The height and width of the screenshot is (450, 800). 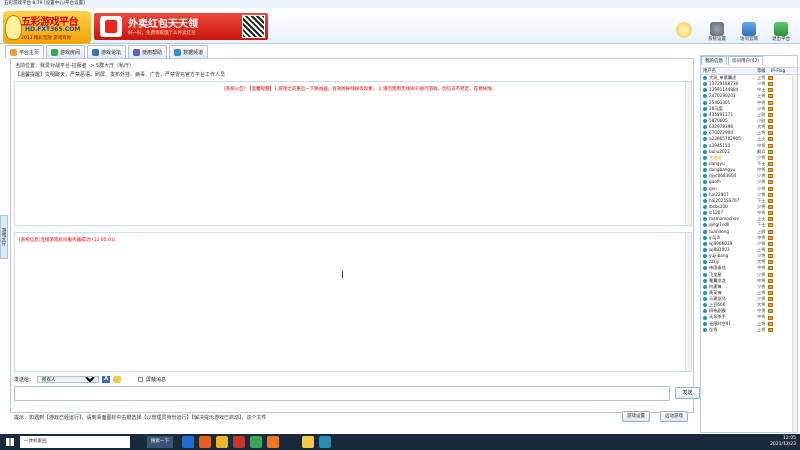 What do you see at coordinates (342, 274) in the screenshot?
I see `text-cursor` at bounding box center [342, 274].